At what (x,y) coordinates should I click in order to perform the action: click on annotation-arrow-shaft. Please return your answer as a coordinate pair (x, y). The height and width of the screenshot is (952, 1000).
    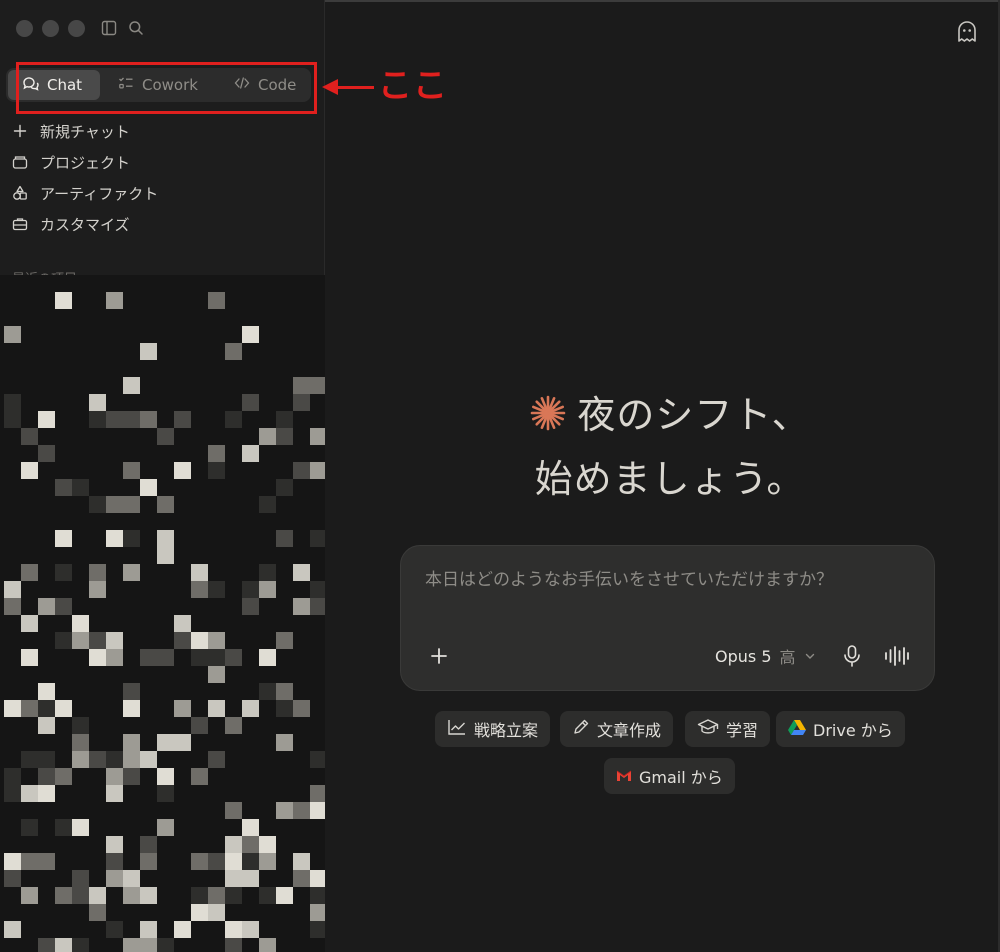
    Looking at the image, I should click on (355, 87).